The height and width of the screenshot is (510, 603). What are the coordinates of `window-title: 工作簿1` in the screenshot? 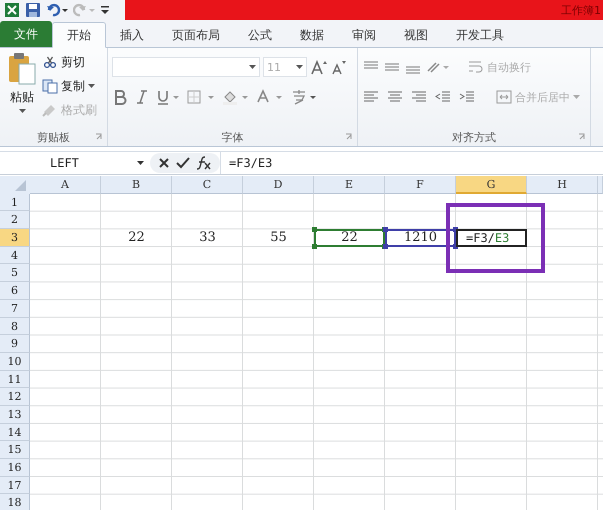 It's located at (581, 10).